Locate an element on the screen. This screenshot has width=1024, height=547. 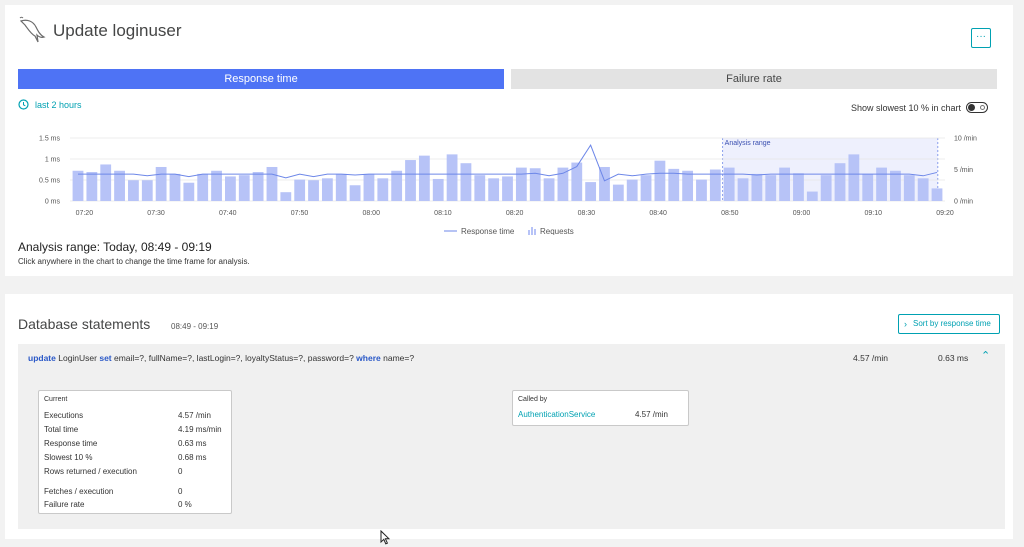
metric-row: Rows returned / execution 0 is located at coordinates (113, 471).